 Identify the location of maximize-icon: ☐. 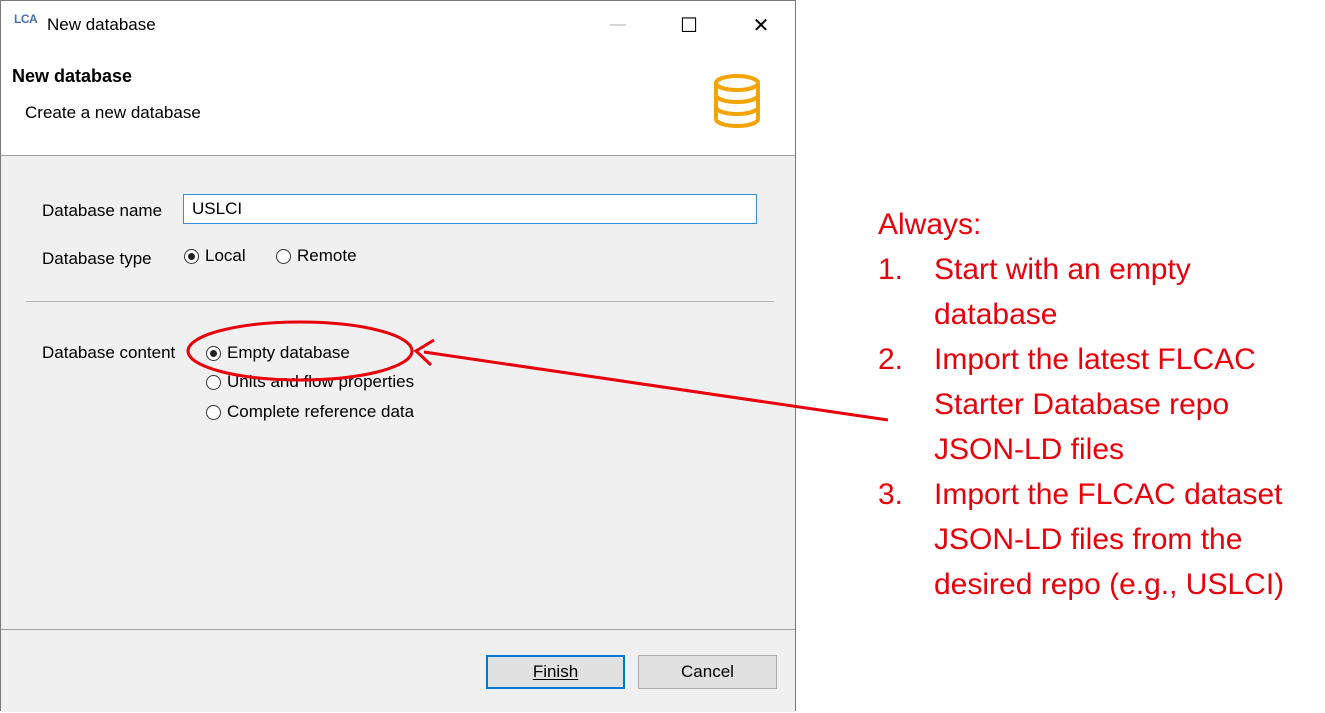
(689, 25).